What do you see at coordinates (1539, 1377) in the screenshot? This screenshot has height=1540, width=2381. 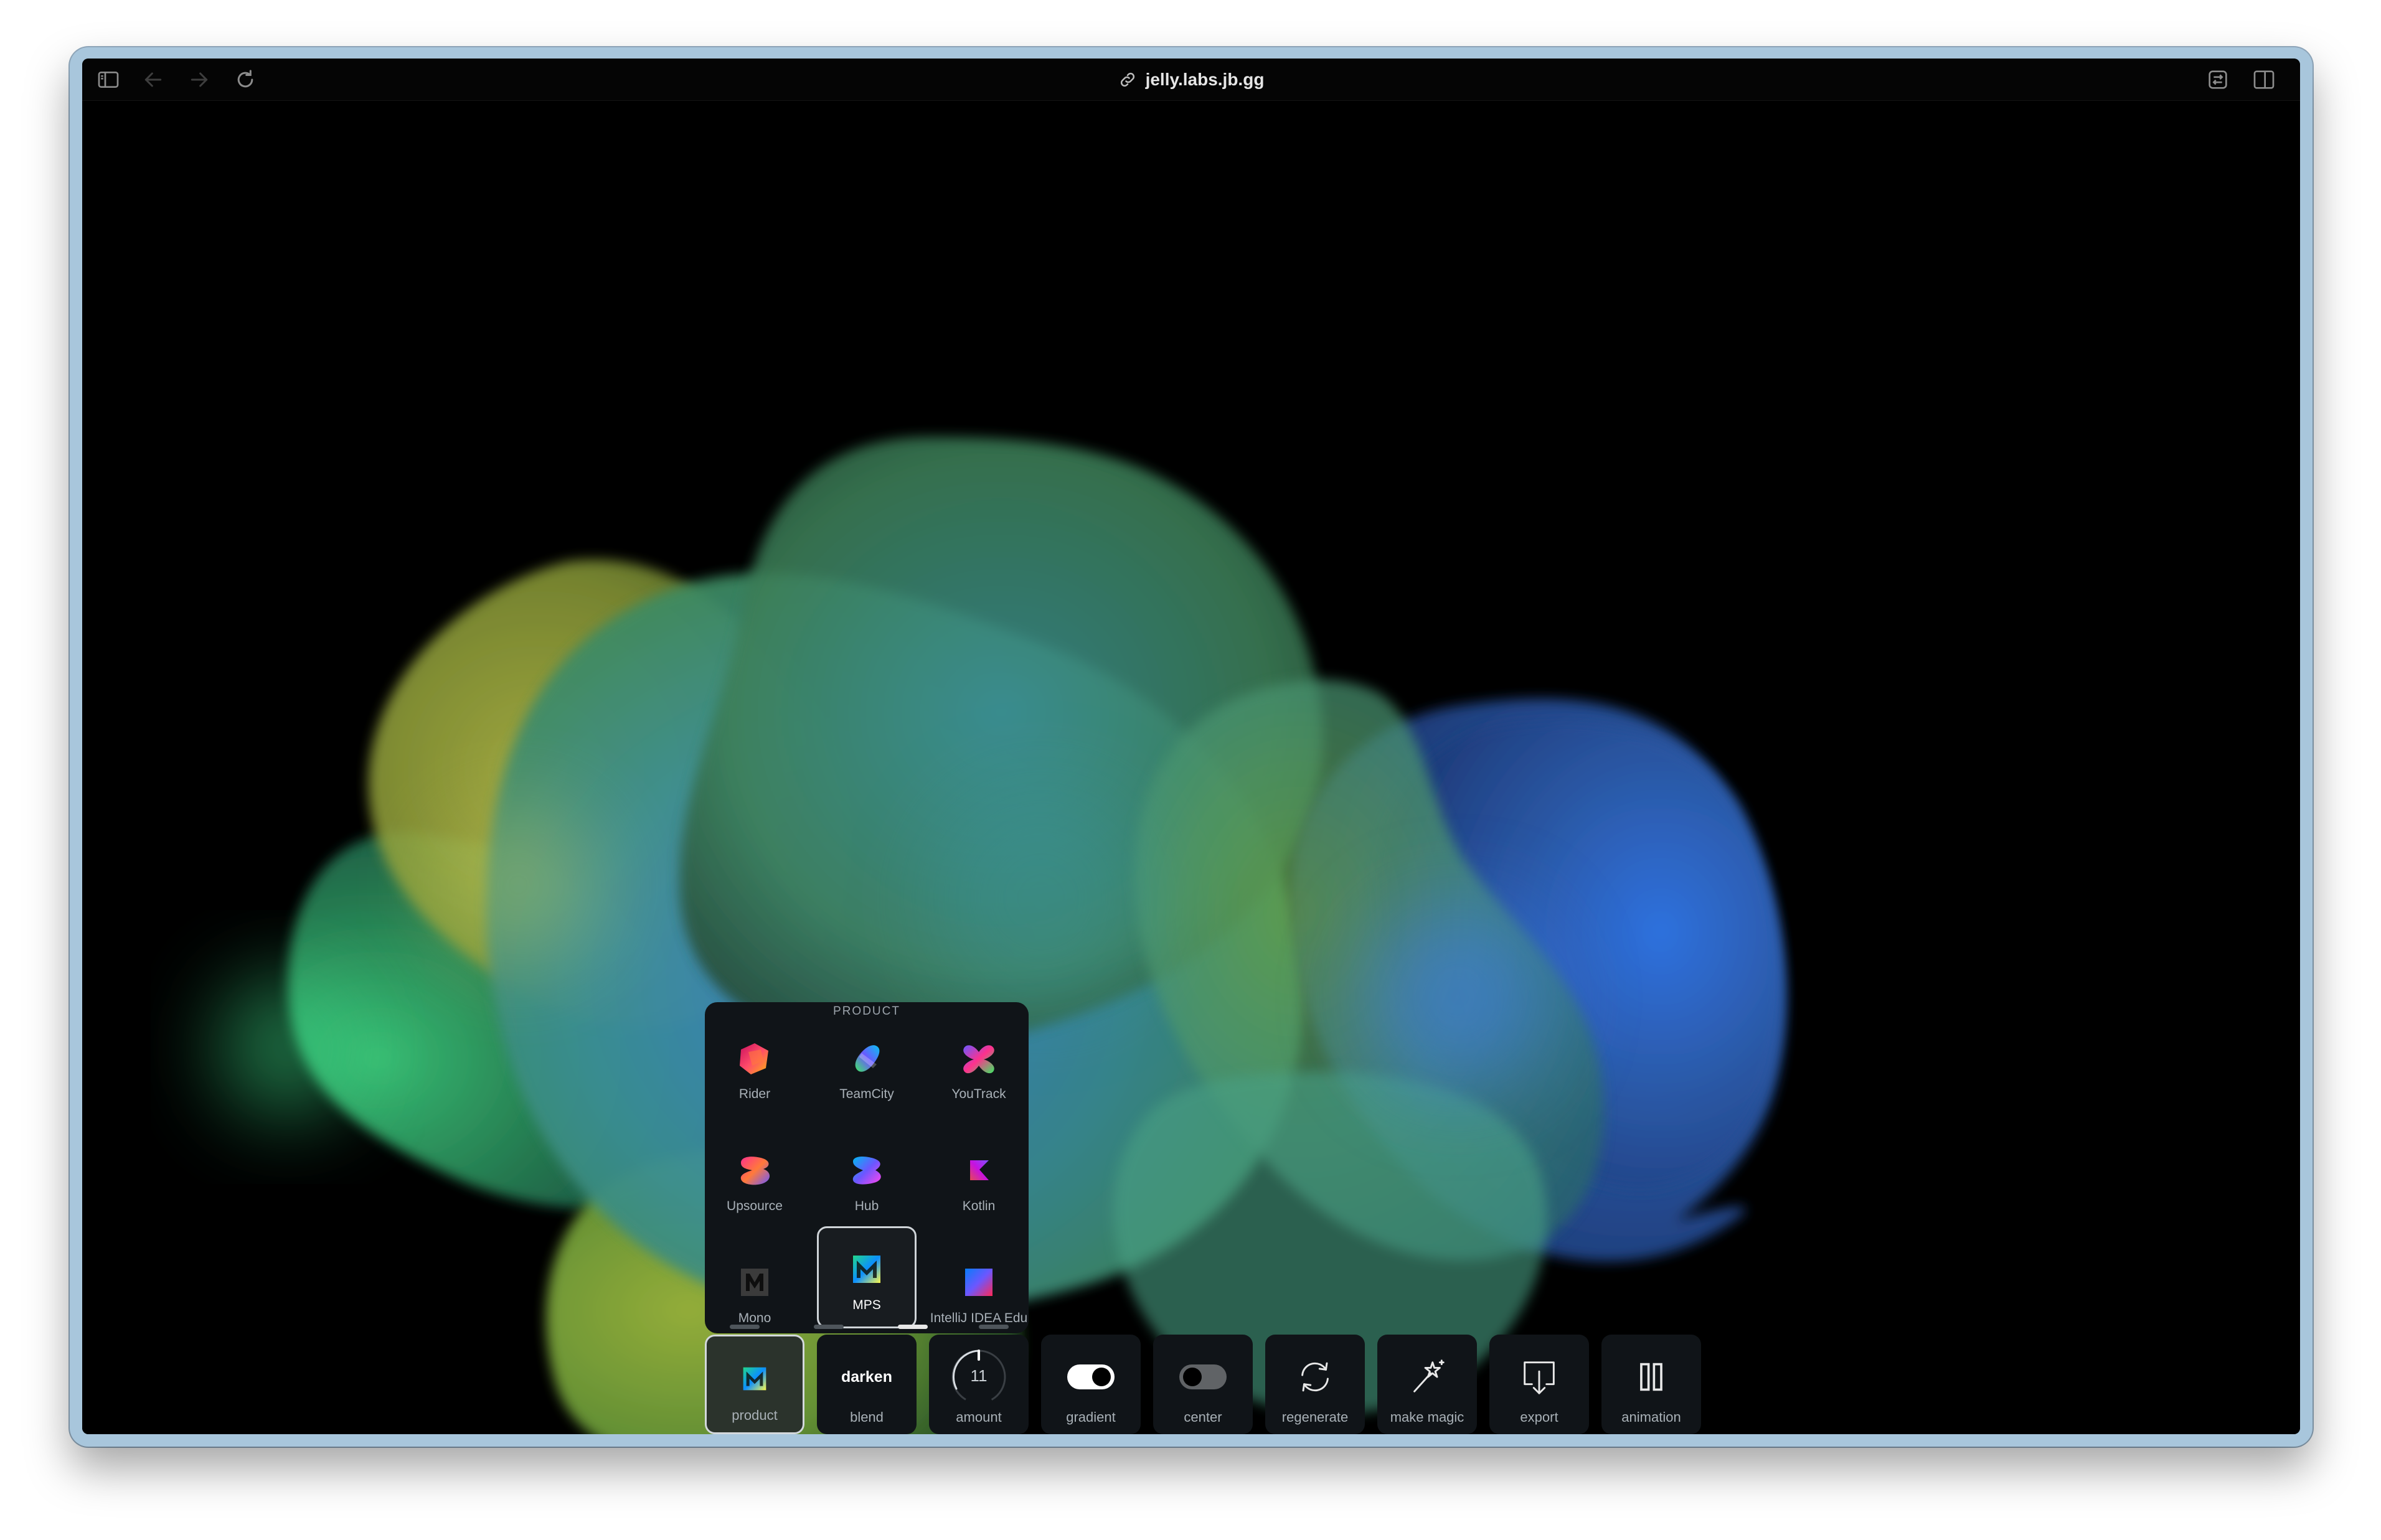 I see `export-icon` at bounding box center [1539, 1377].